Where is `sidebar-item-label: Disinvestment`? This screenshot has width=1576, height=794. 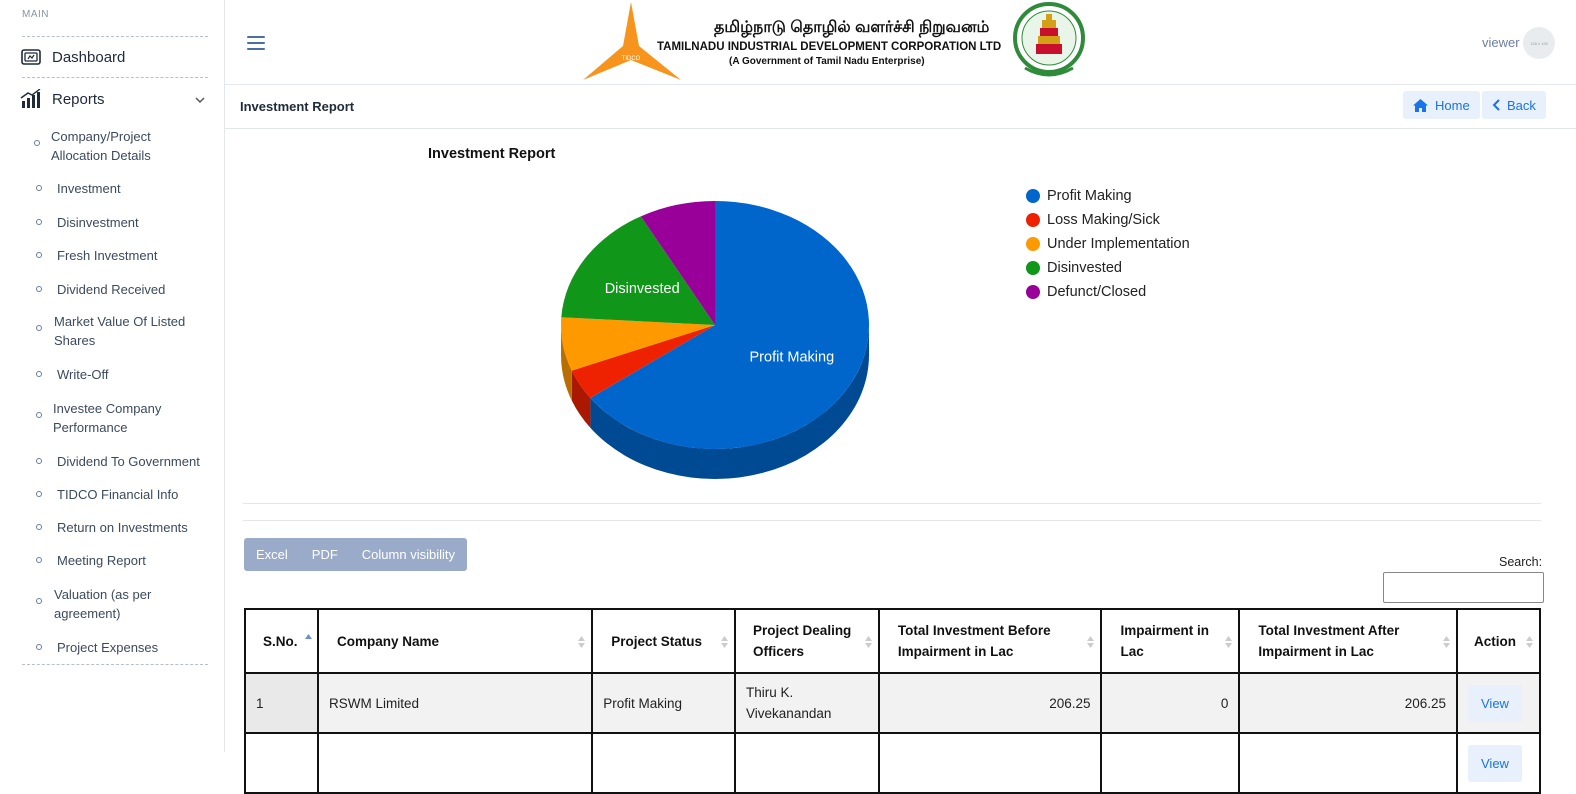
sidebar-item-label: Disinvestment is located at coordinates (98, 222).